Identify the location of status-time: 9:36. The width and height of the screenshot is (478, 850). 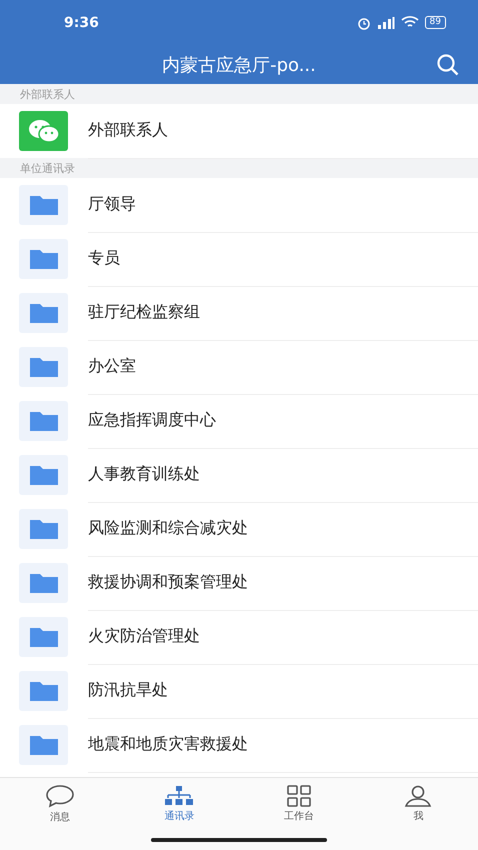
(81, 22).